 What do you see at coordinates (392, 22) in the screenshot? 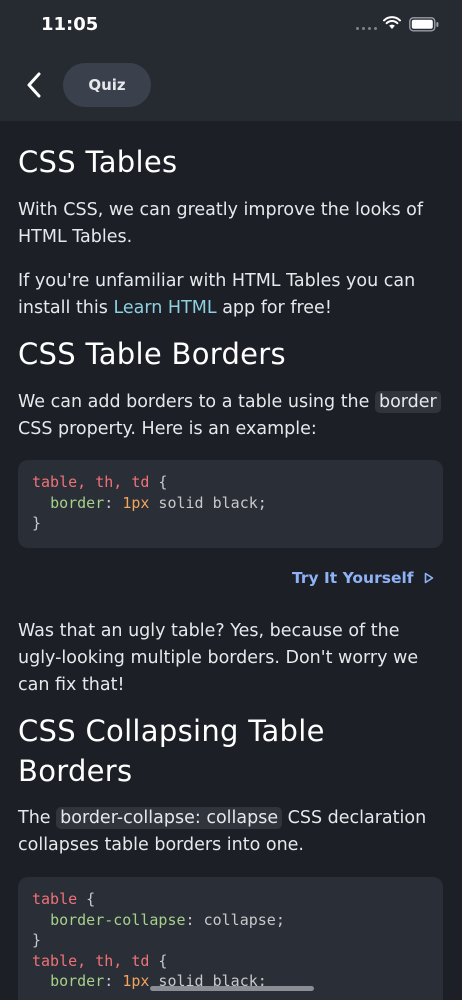
I see `wifi-icon` at bounding box center [392, 22].